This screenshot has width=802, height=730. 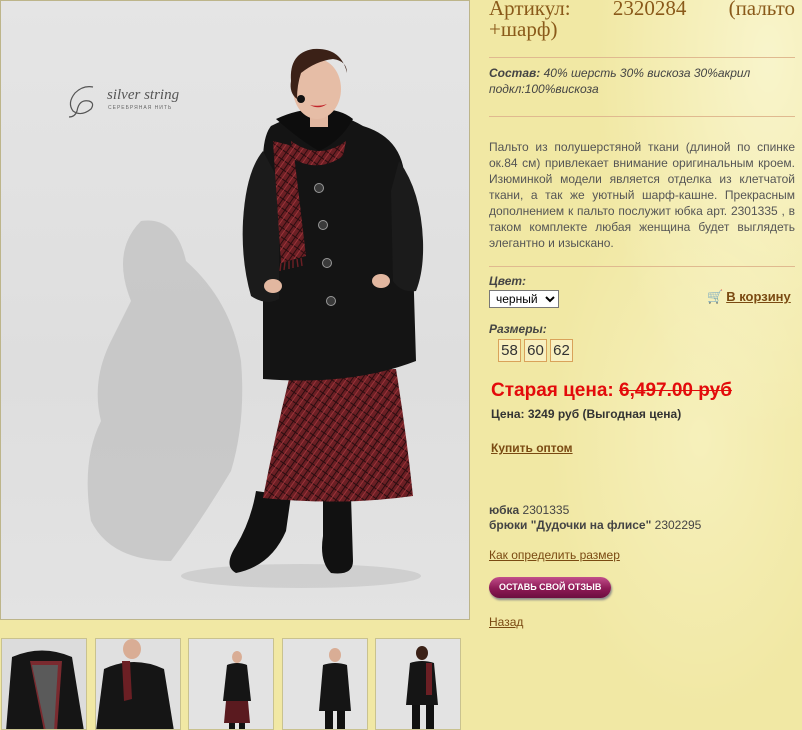 What do you see at coordinates (586, 414) in the screenshot?
I see `current-price: Цена: 3249 руб (Выгодная цена)` at bounding box center [586, 414].